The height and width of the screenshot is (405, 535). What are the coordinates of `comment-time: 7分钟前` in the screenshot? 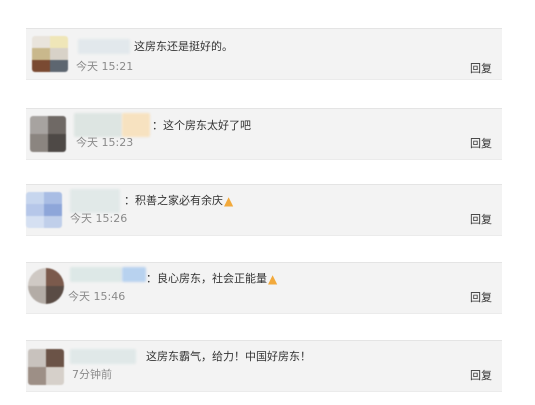 It's located at (92, 374).